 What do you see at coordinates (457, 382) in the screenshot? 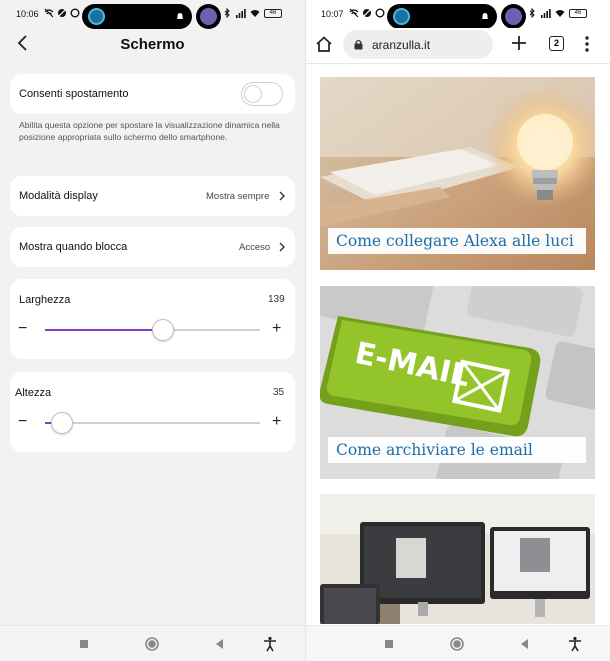
I see `article-card: E-MAIL Come archiviare le email` at bounding box center [457, 382].